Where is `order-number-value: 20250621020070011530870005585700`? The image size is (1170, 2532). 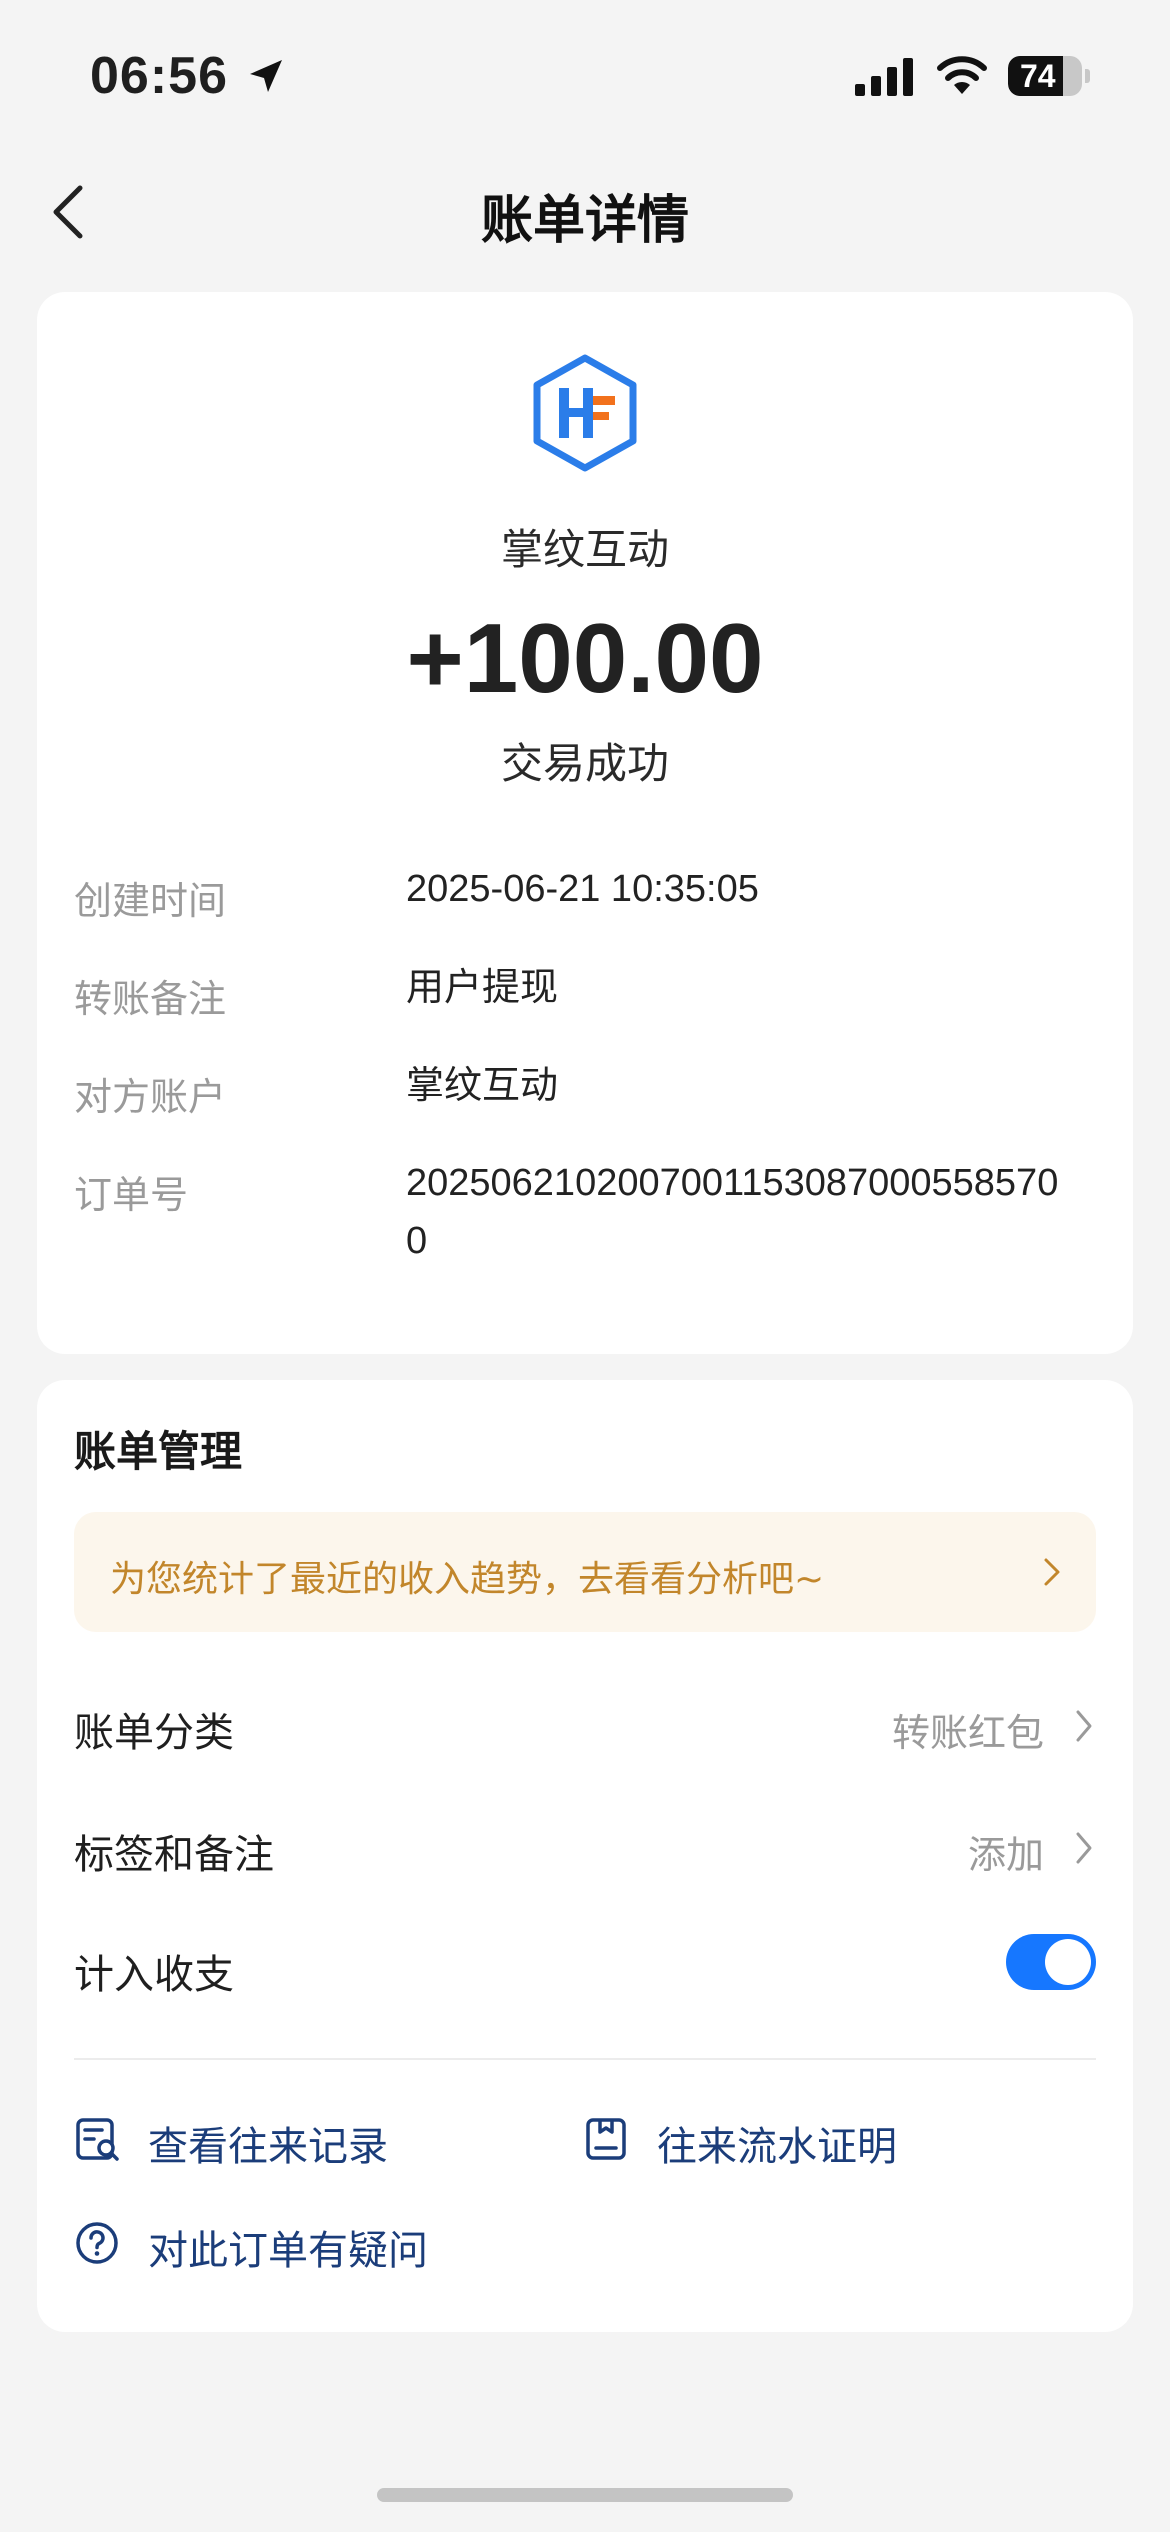 order-number-value: 20250621020070011530870005585700 is located at coordinates (732, 1212).